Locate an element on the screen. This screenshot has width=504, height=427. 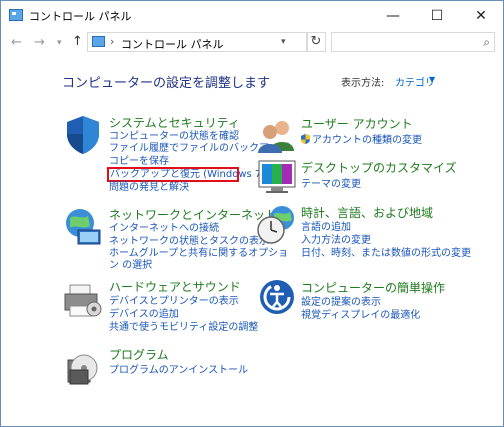
shield-icon is located at coordinates (83, 135).